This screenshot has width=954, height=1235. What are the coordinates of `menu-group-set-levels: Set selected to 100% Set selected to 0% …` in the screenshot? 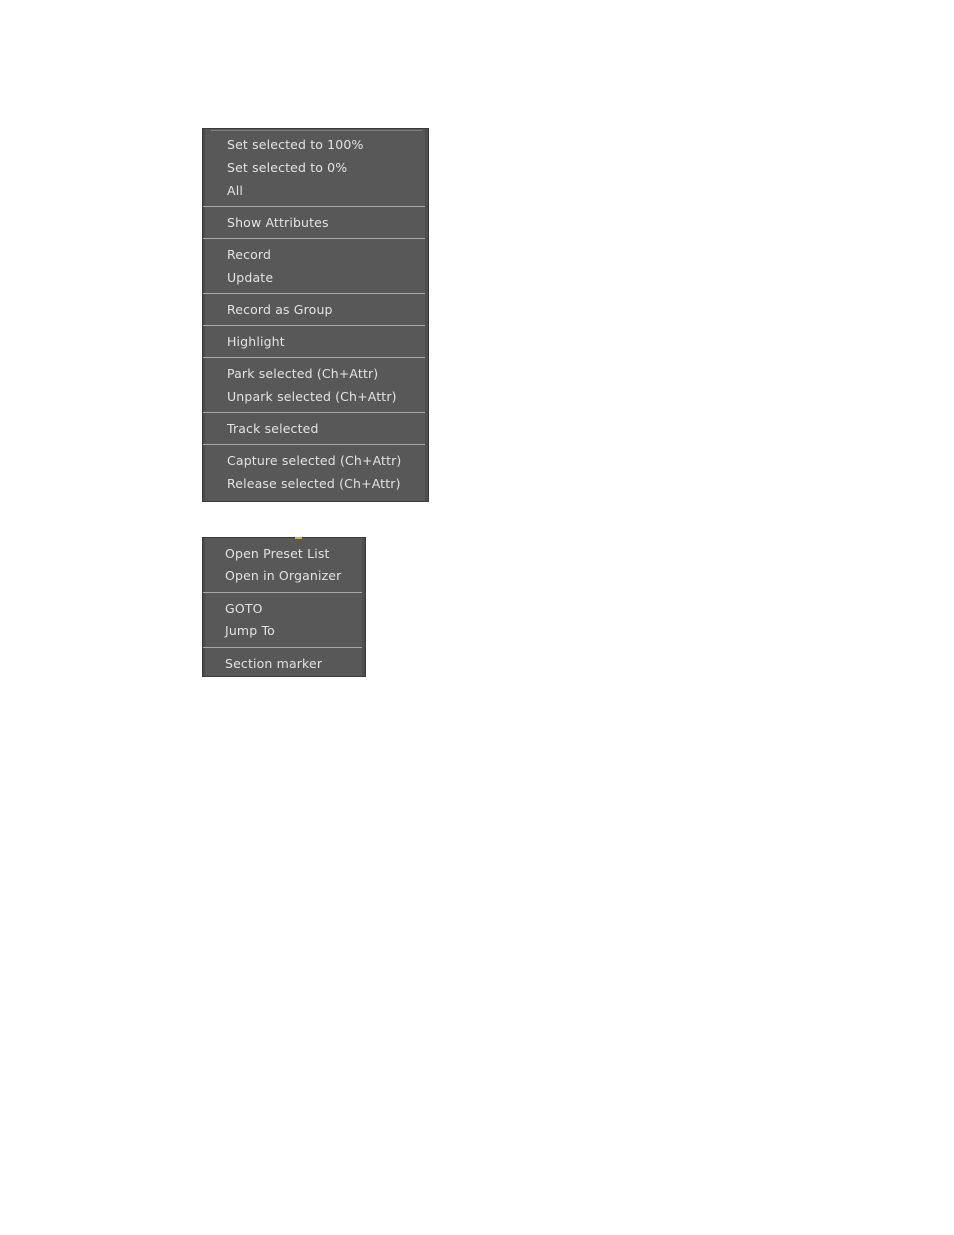 It's located at (315, 167).